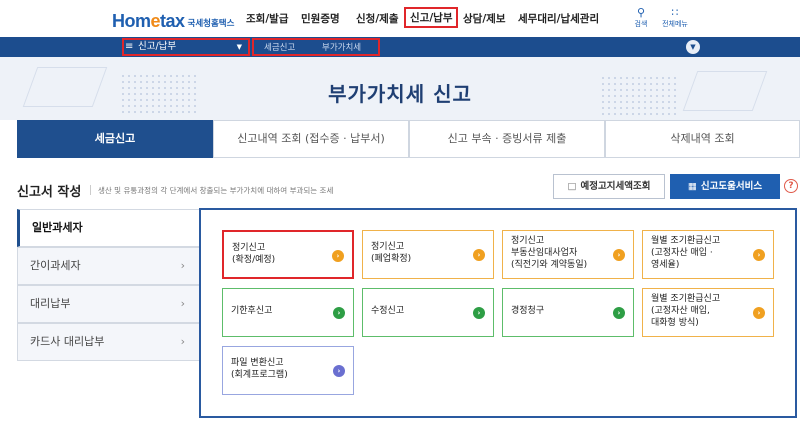  I want to click on section-description: 생산 및 유통과정의 각 단계에서 창출되는 부가가치에 대하여 부과되는 조세, so click(211, 190).